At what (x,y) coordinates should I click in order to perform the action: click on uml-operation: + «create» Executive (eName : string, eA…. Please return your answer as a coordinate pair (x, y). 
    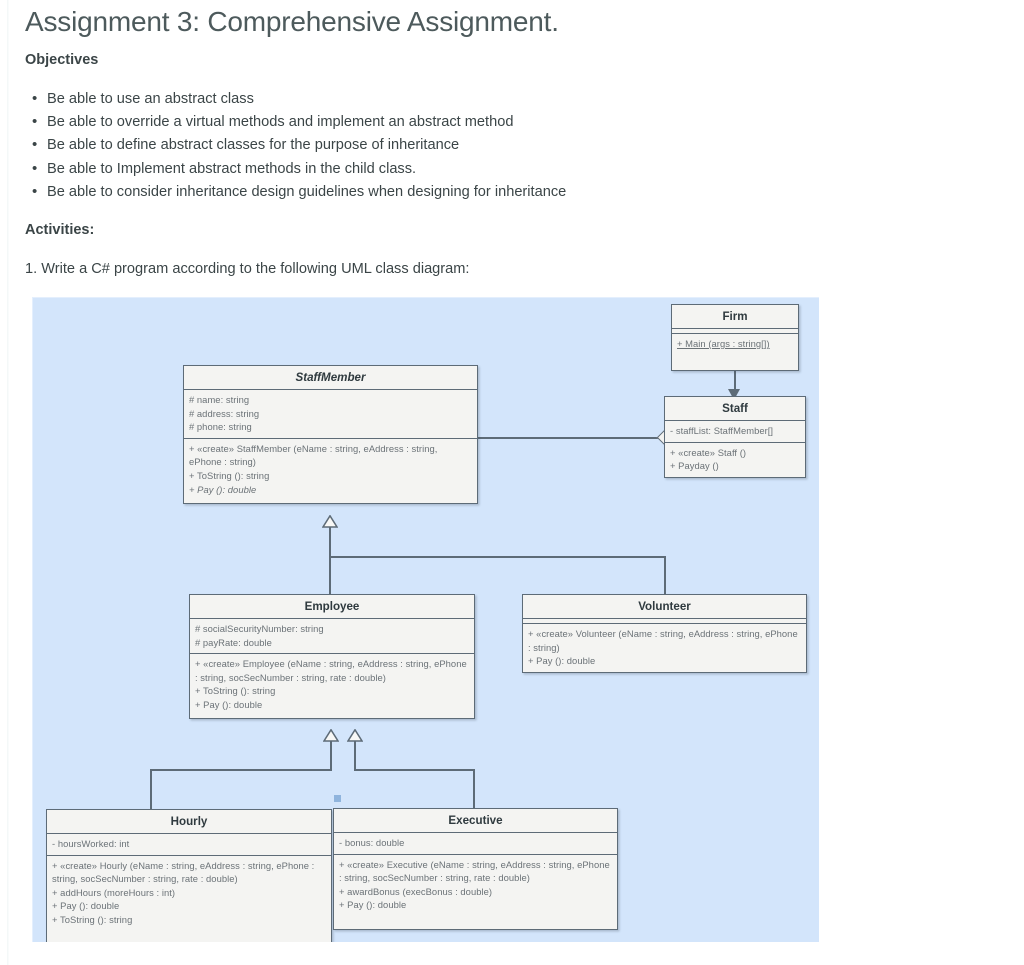
    Looking at the image, I should click on (474, 871).